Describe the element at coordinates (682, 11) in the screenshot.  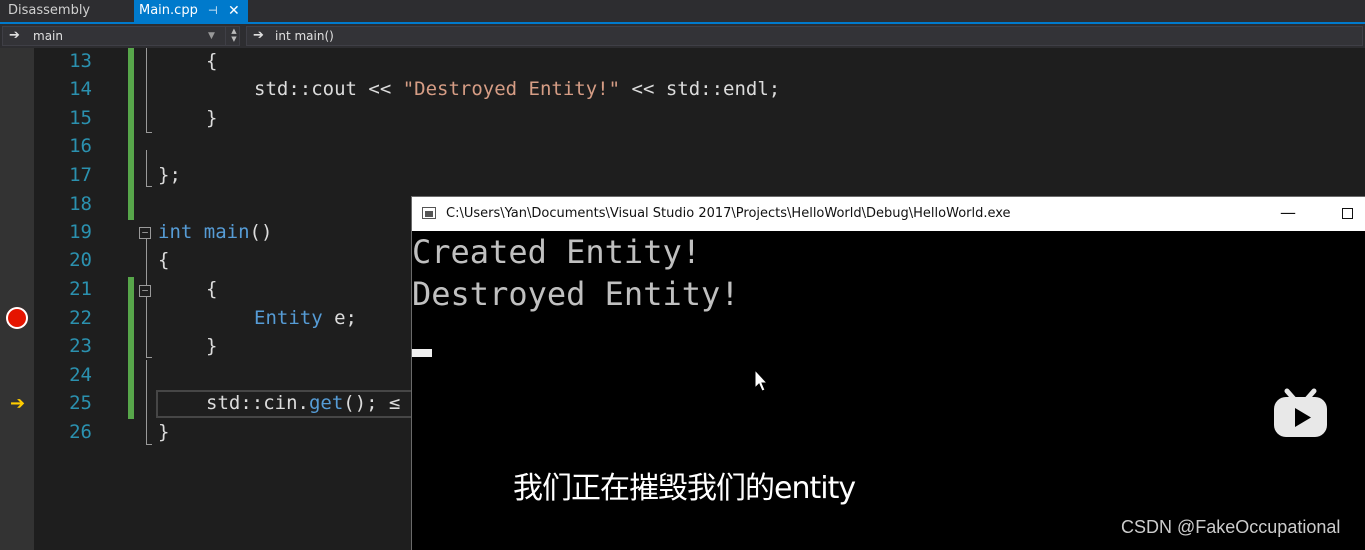
I see `document-tab-bar: Disassembly Main.cpp ⊣ ✕` at that location.